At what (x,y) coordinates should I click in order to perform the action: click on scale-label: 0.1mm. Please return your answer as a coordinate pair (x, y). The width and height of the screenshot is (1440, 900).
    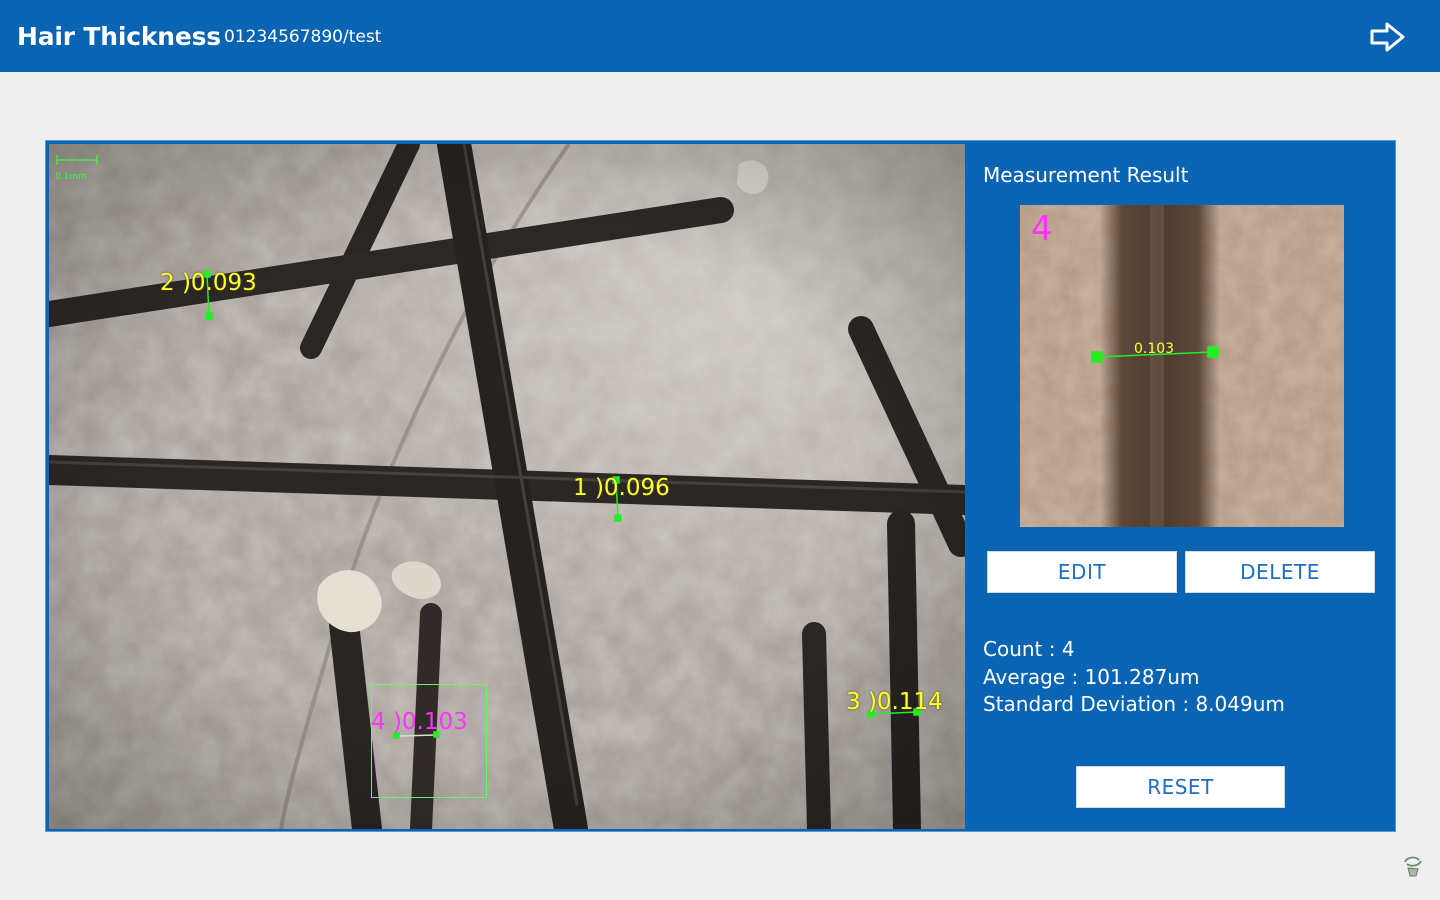
    Looking at the image, I should click on (71, 177).